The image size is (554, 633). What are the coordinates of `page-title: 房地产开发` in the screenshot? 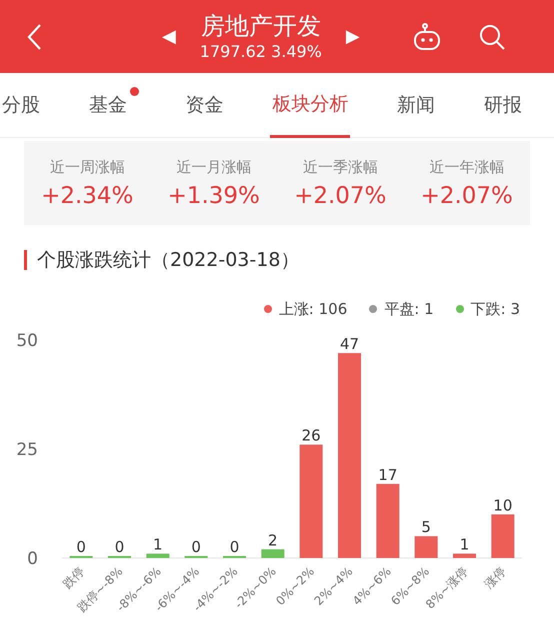 It's located at (260, 25).